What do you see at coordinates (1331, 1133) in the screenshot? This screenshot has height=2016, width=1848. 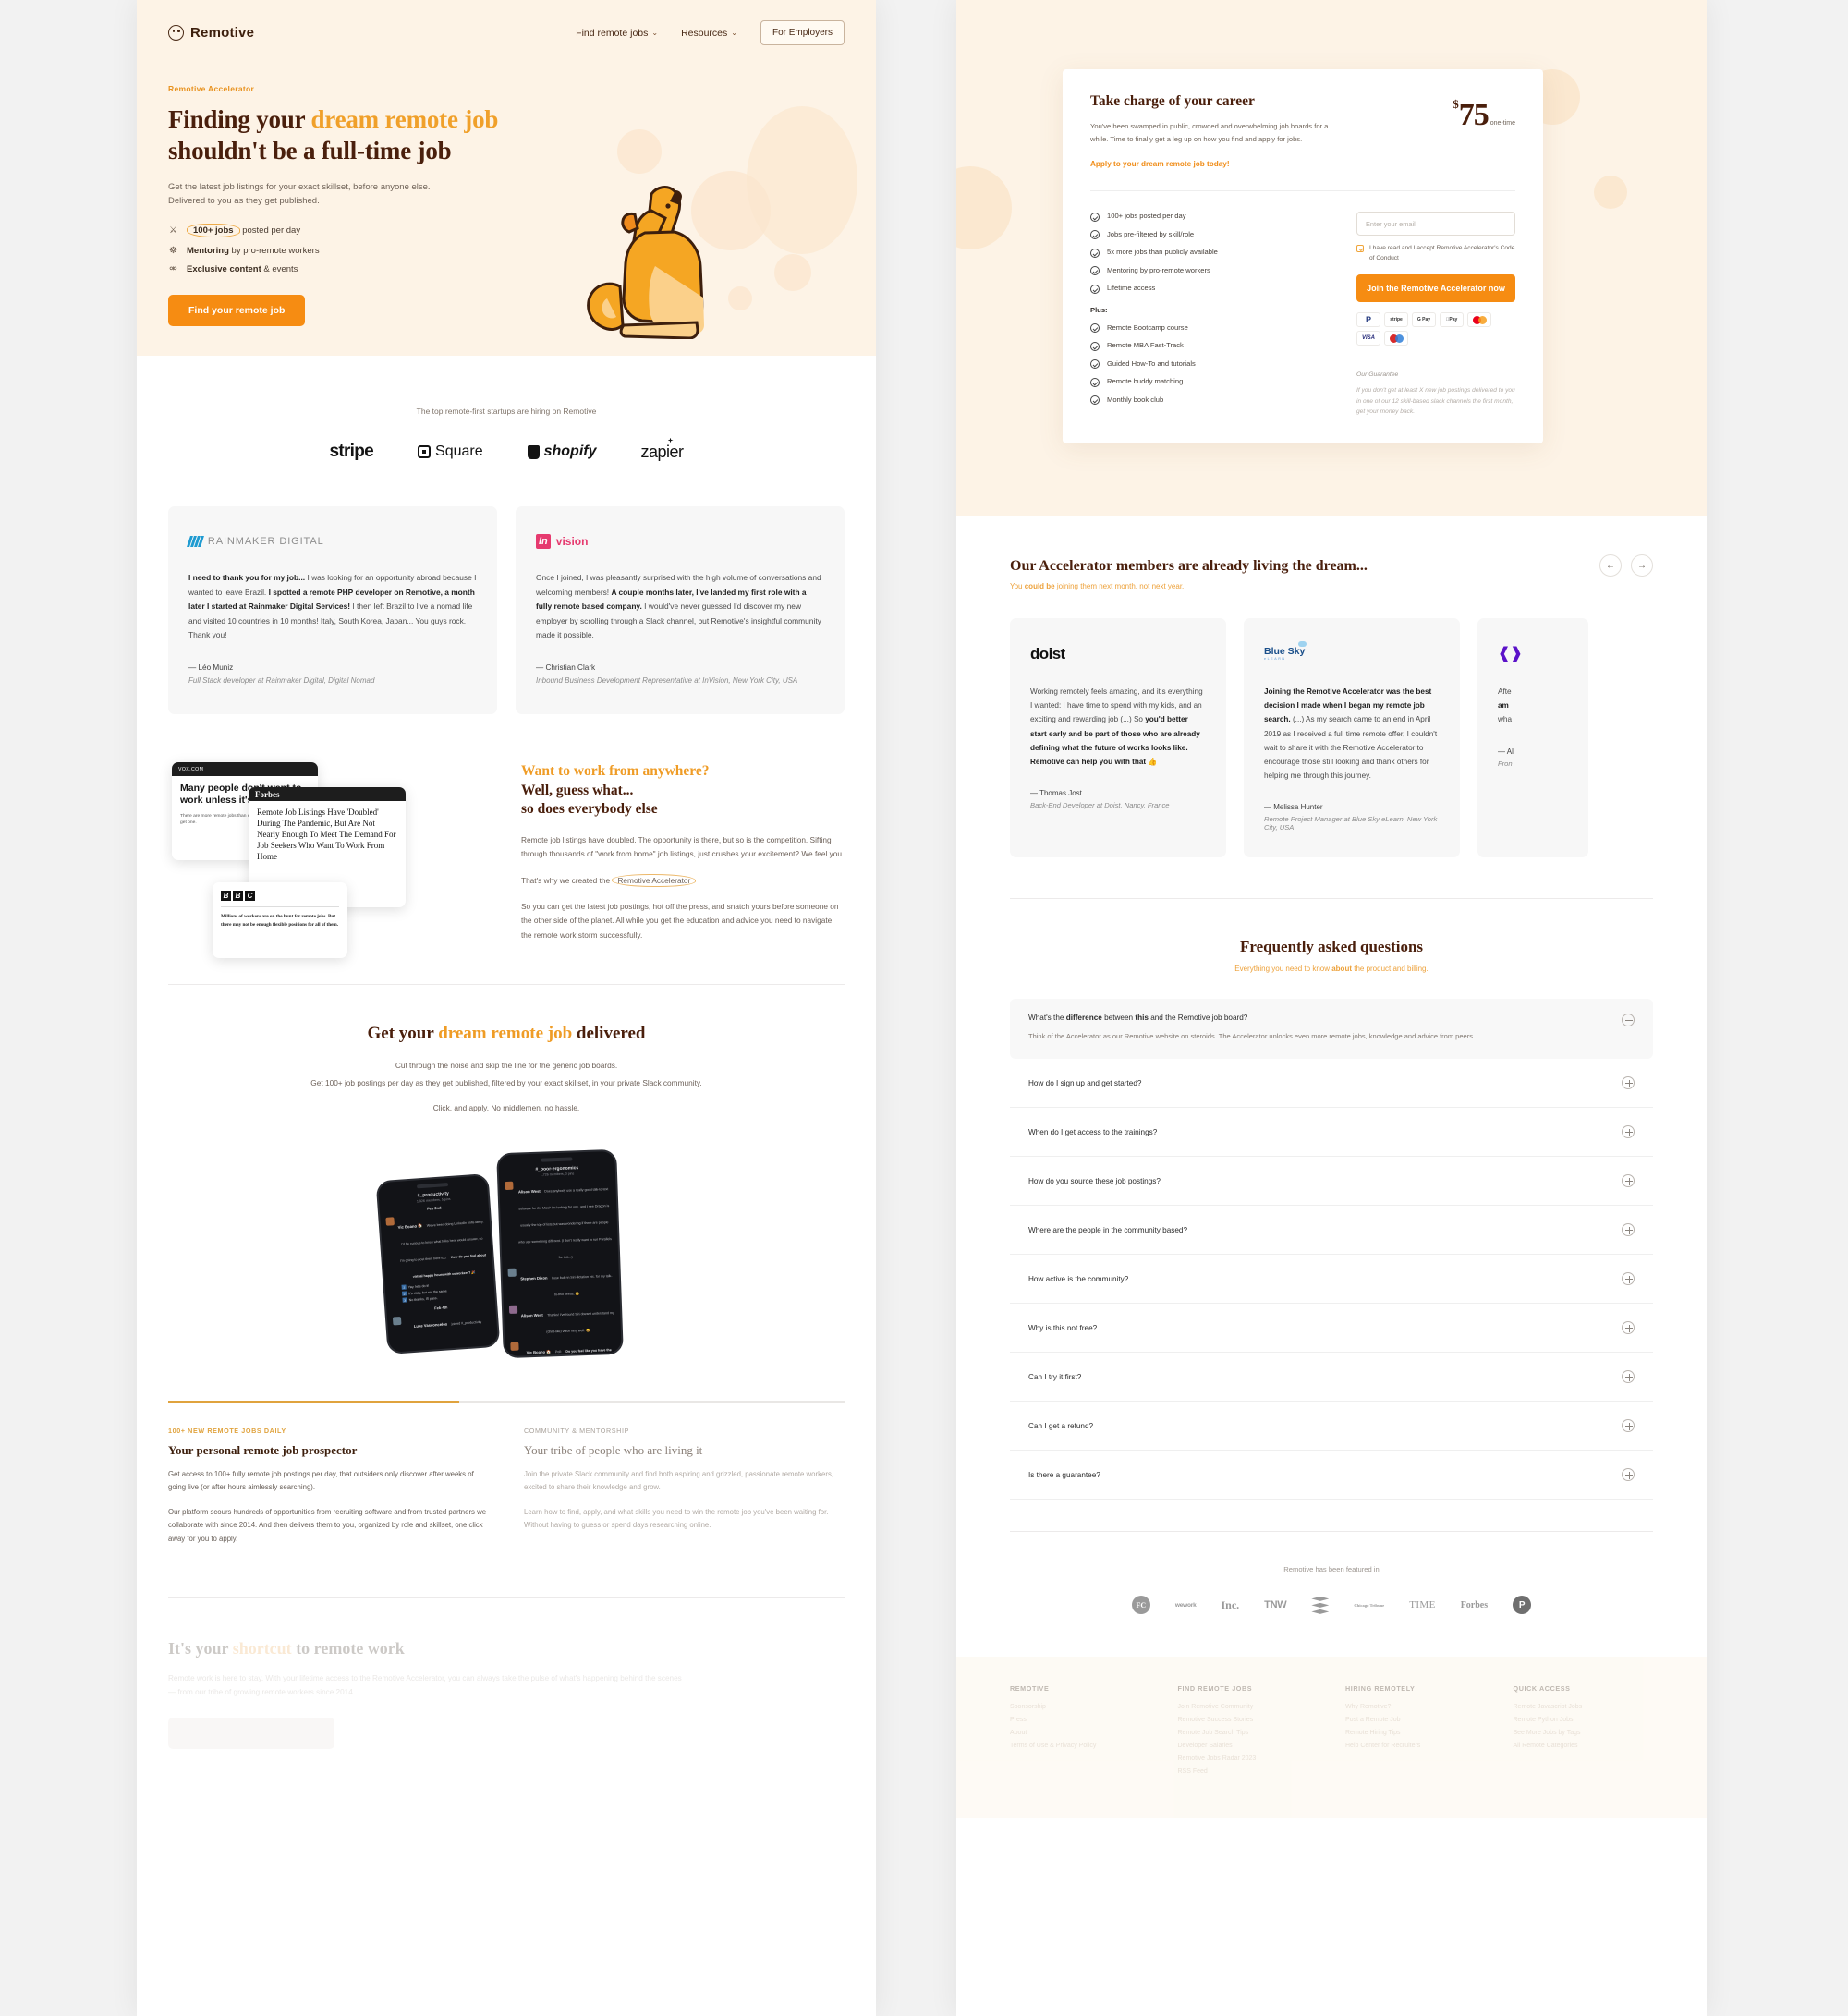 I see `faq-item: When do I get access to the trainings?` at bounding box center [1331, 1133].